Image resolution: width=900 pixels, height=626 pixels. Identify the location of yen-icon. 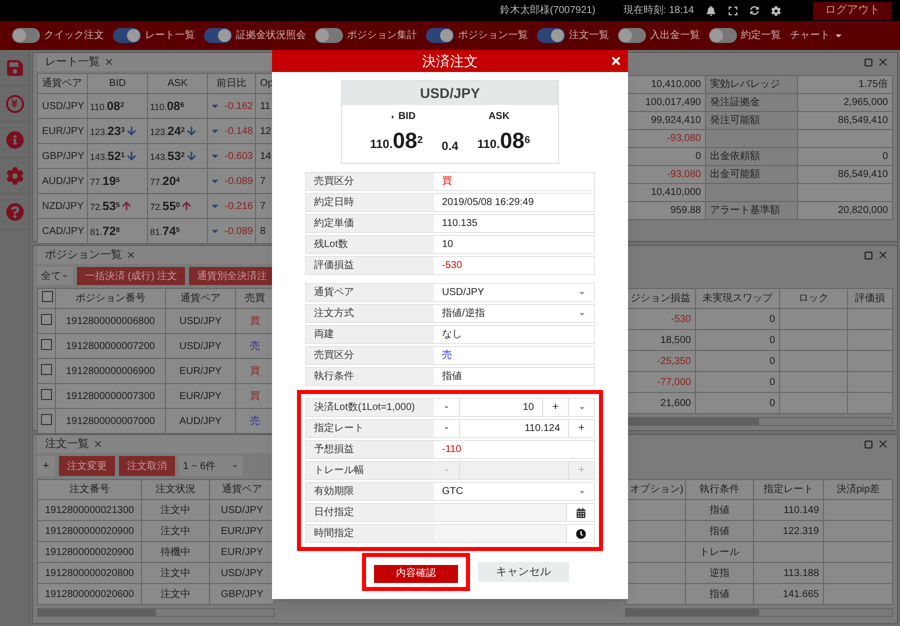
(15, 103).